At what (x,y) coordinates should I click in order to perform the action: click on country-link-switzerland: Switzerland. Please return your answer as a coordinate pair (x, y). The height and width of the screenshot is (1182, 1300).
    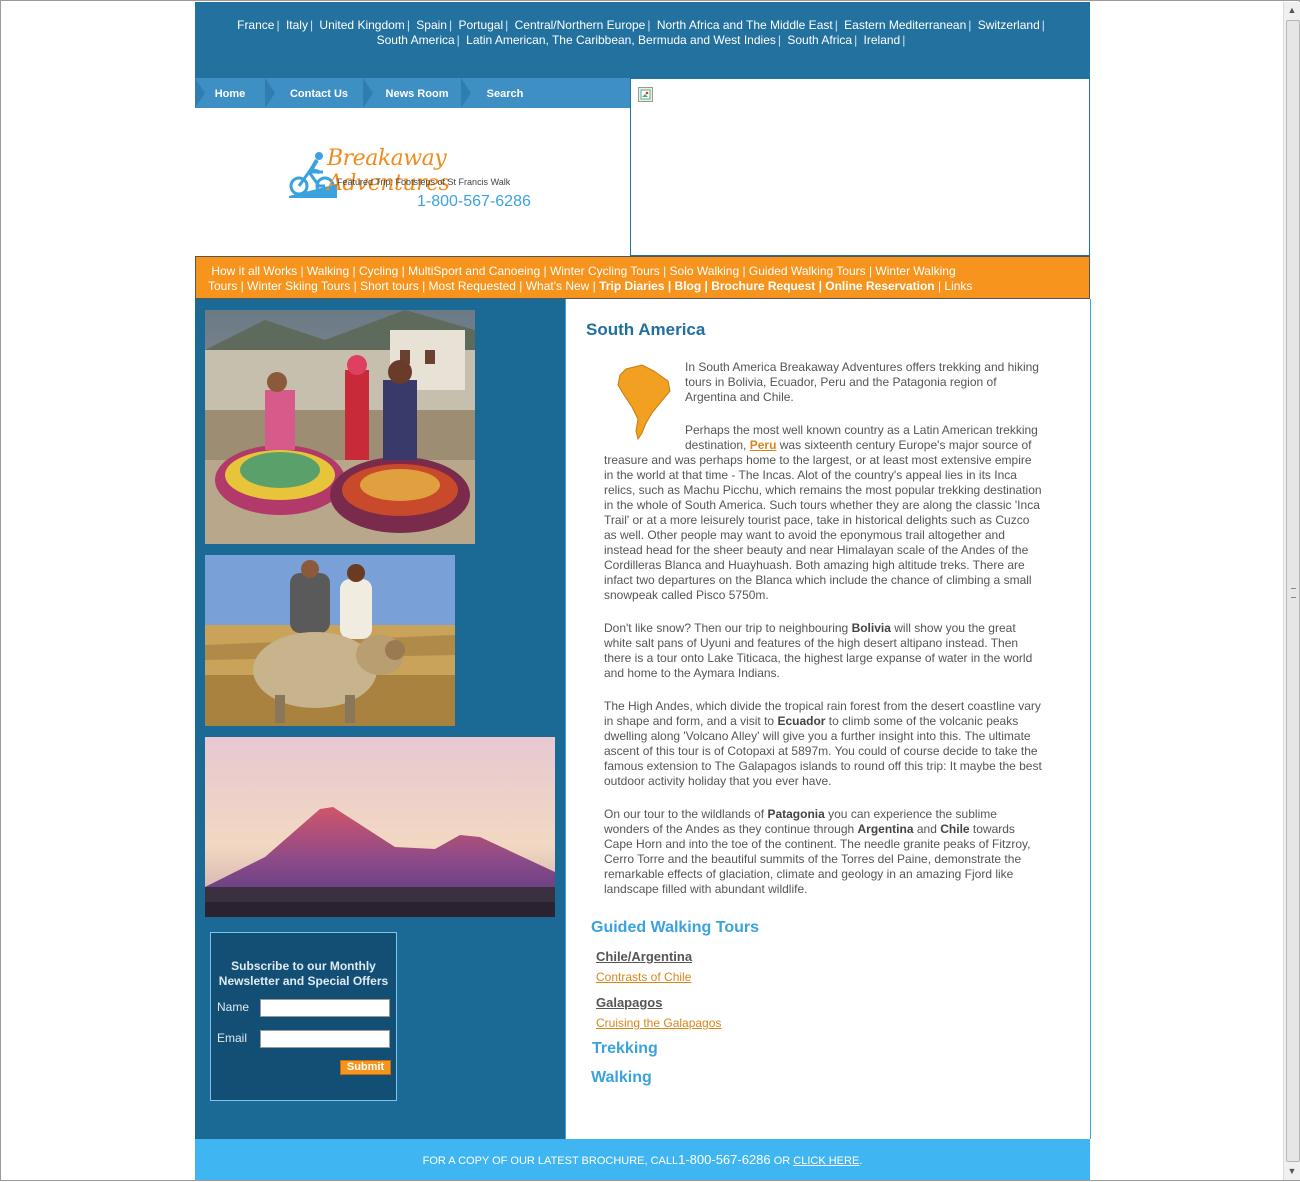
    Looking at the image, I should click on (1009, 25).